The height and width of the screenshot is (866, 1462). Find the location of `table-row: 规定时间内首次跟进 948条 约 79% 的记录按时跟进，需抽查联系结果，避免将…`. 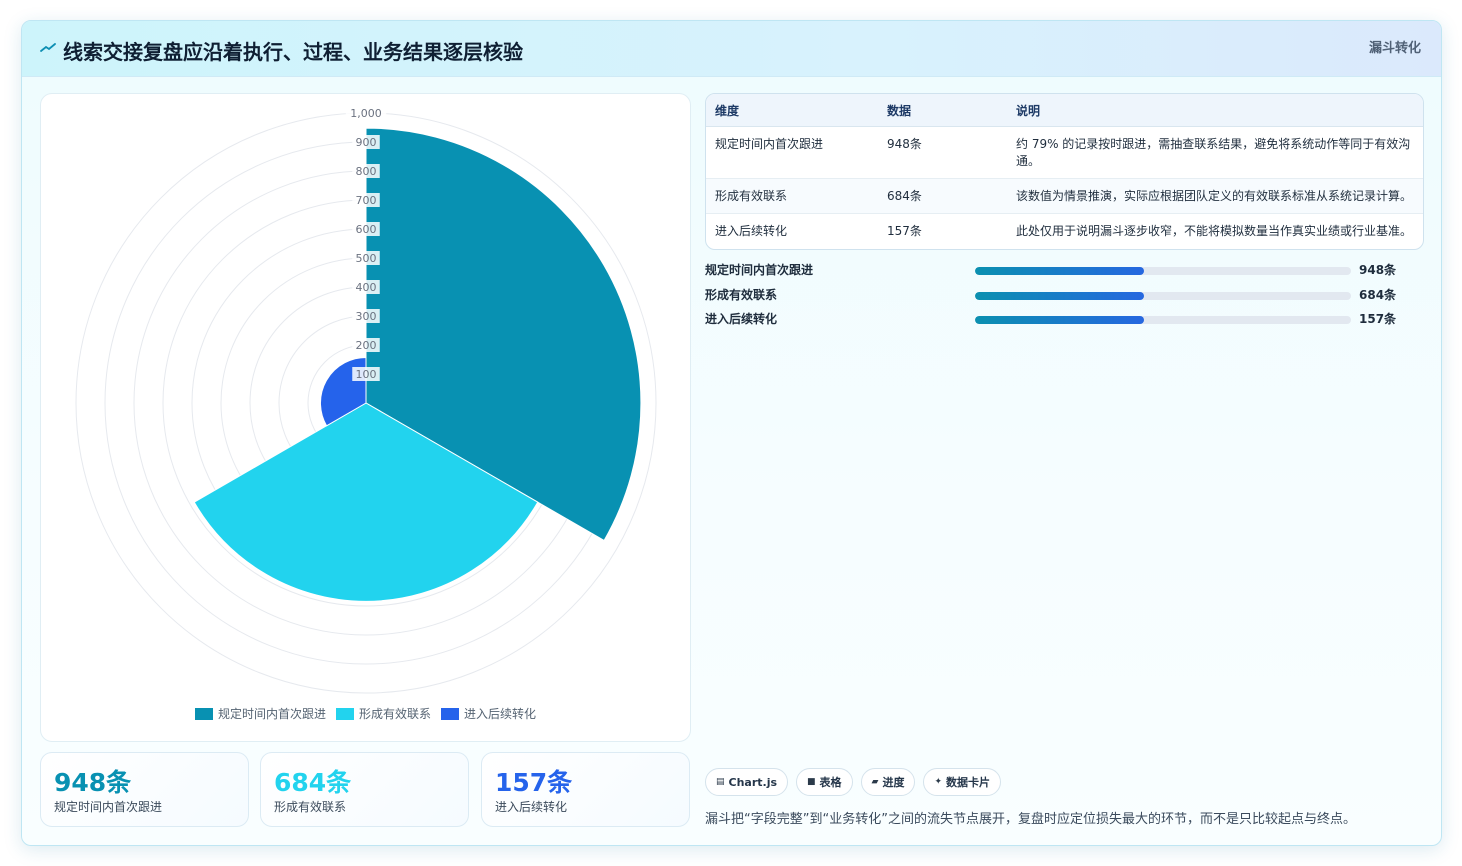

table-row: 规定时间内首次跟进 948条 约 79% 的记录按时跟进，需抽查联系结果，避免将… is located at coordinates (1064, 152).